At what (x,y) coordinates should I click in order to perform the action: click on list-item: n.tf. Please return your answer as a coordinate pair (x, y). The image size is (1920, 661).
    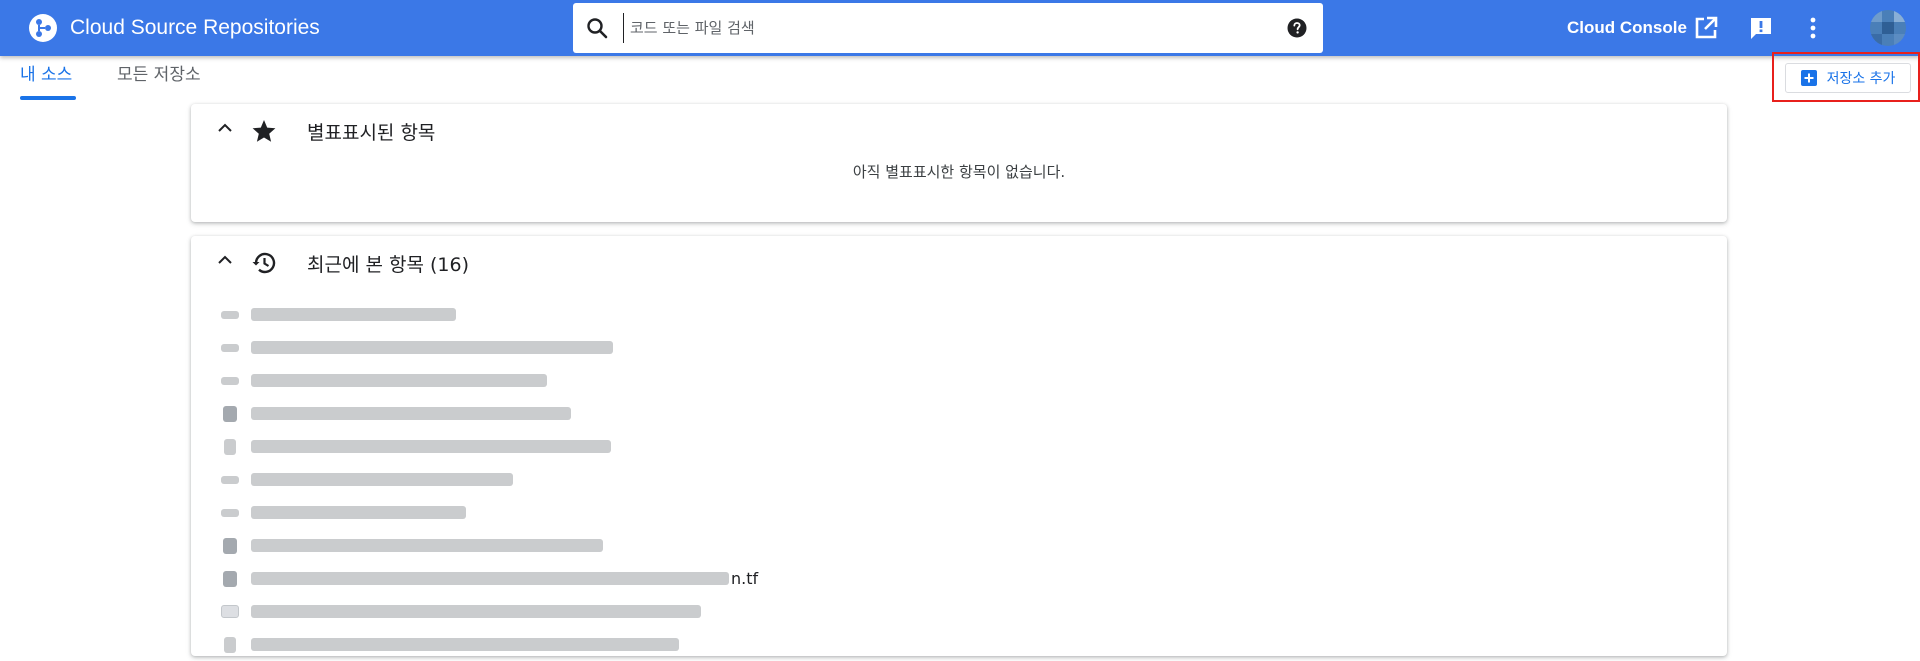
    Looking at the image, I should click on (569, 578).